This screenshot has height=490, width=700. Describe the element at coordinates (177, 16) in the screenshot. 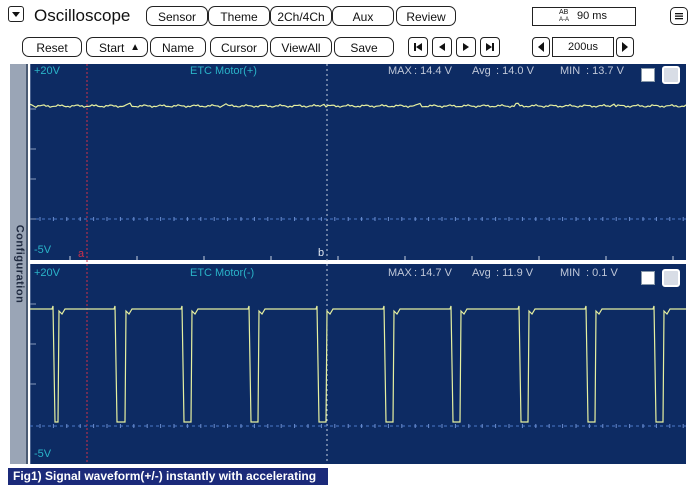

I see `sensor-button: Sensor` at that location.